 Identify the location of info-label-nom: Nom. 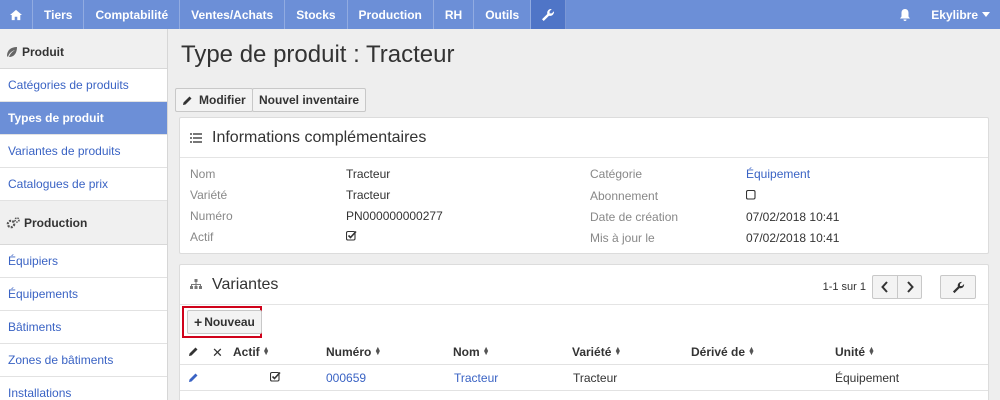
(203, 174).